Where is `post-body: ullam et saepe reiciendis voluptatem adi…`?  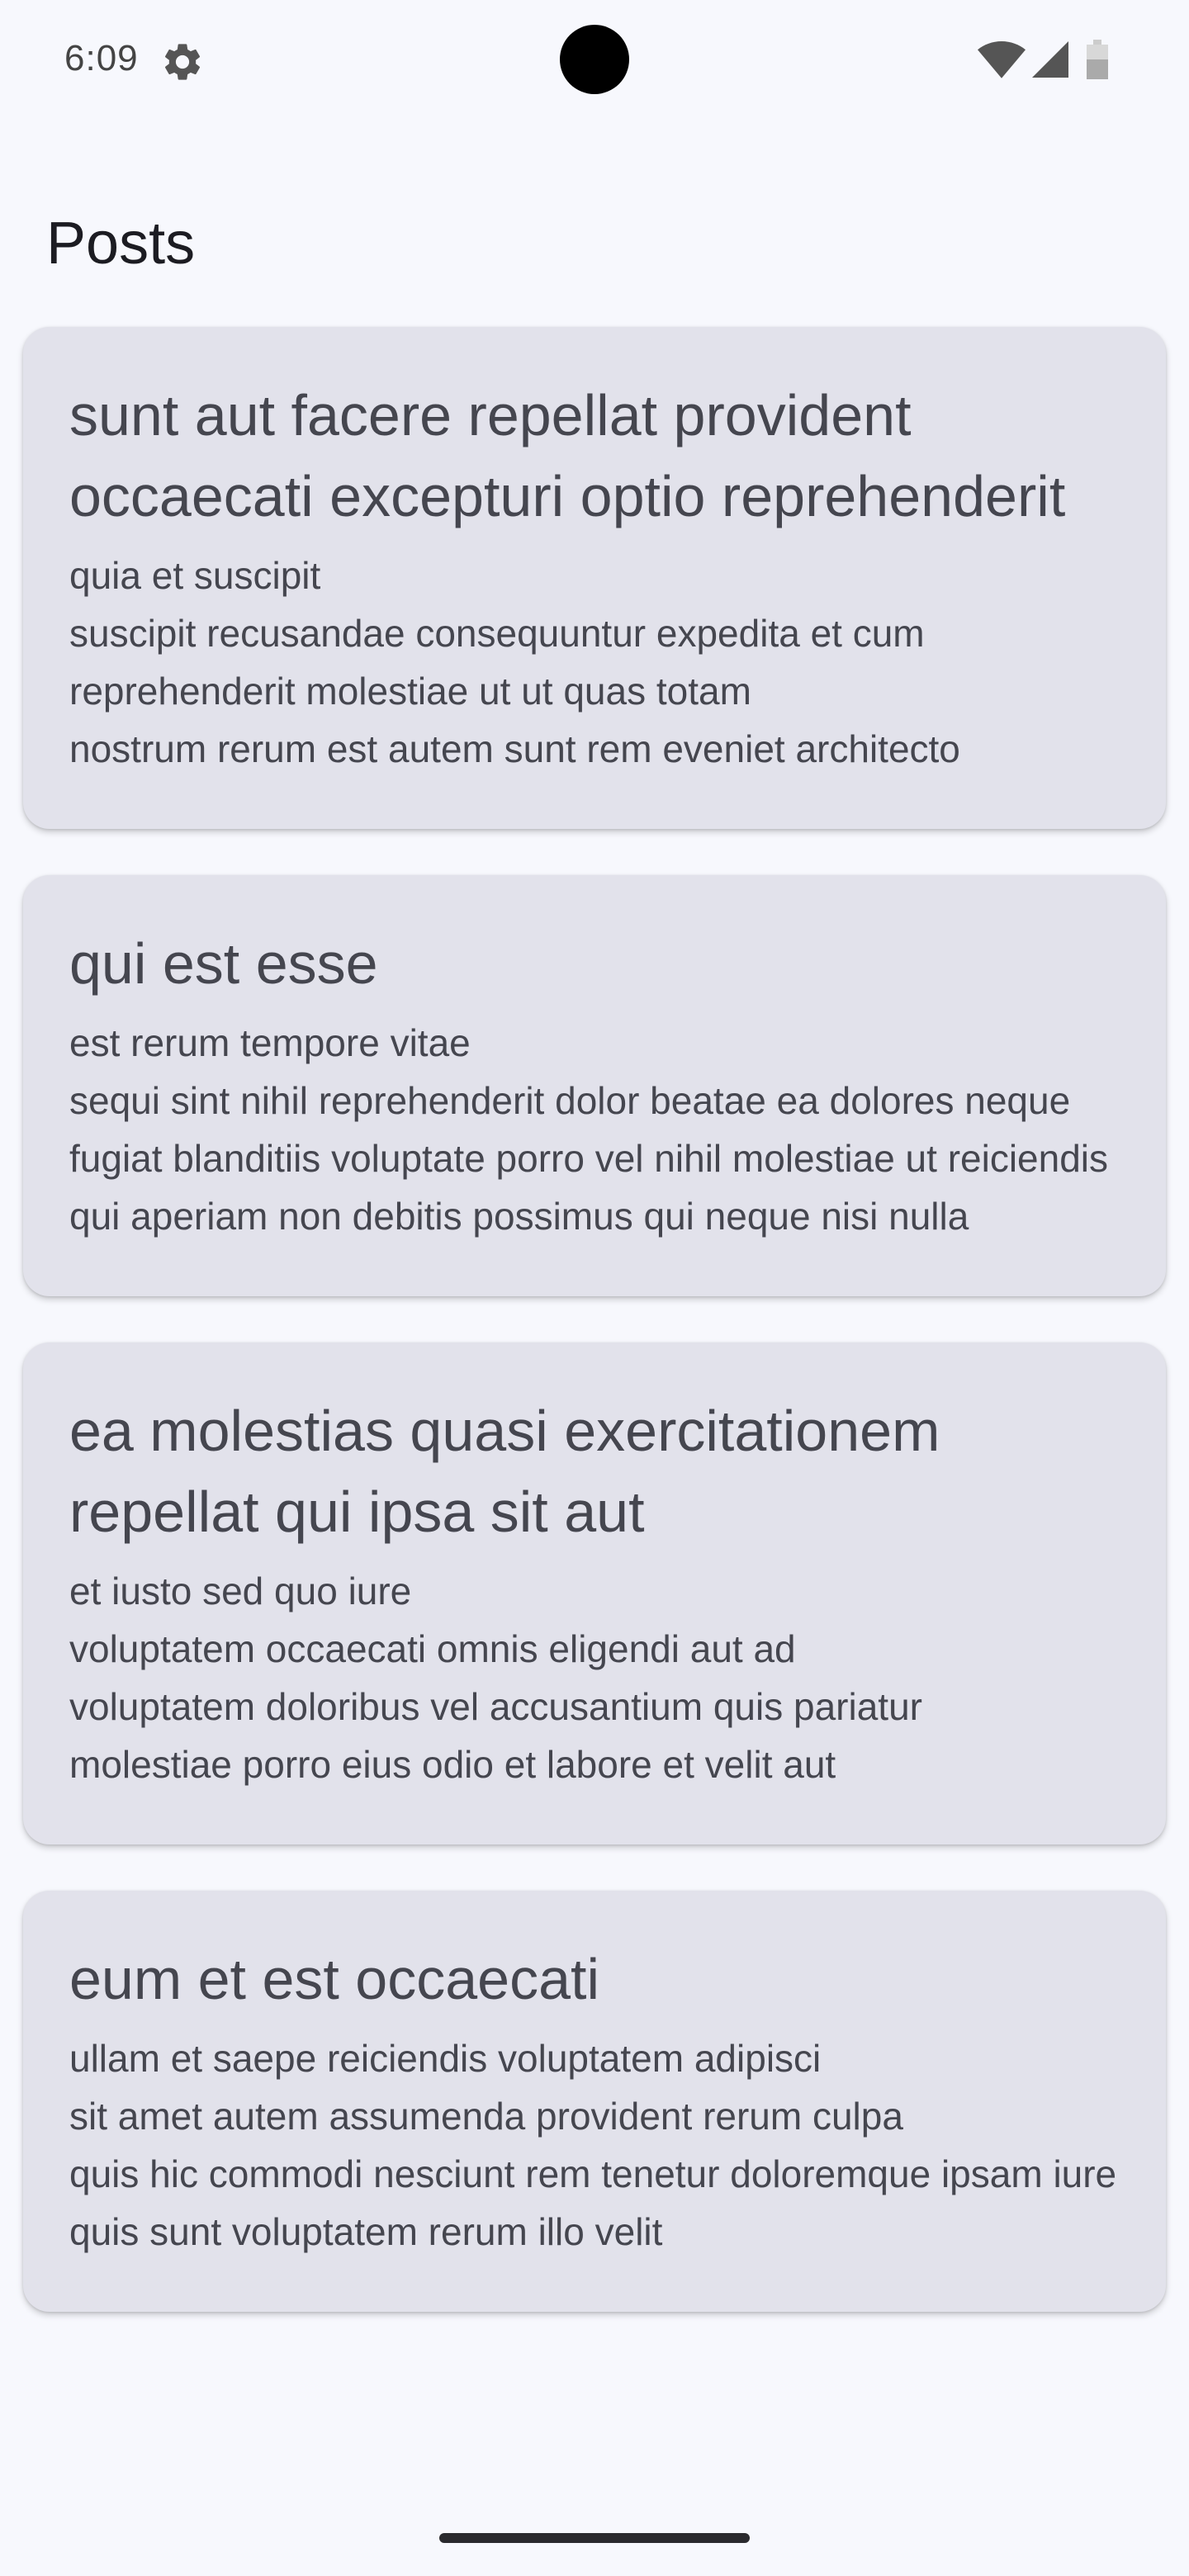
post-body: ullam et saepe reiciendis voluptatem adi… is located at coordinates (593, 2145).